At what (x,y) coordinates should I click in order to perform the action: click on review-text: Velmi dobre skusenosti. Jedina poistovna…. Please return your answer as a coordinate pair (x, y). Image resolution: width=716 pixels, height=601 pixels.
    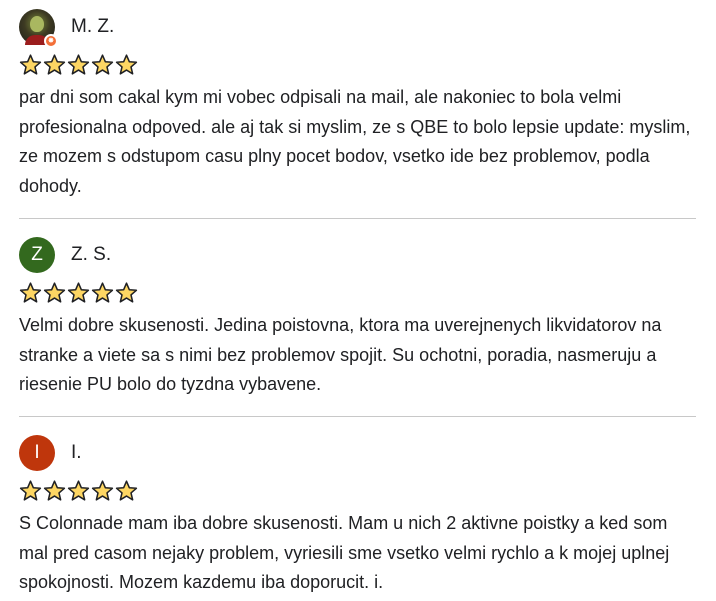
    Looking at the image, I should click on (340, 354).